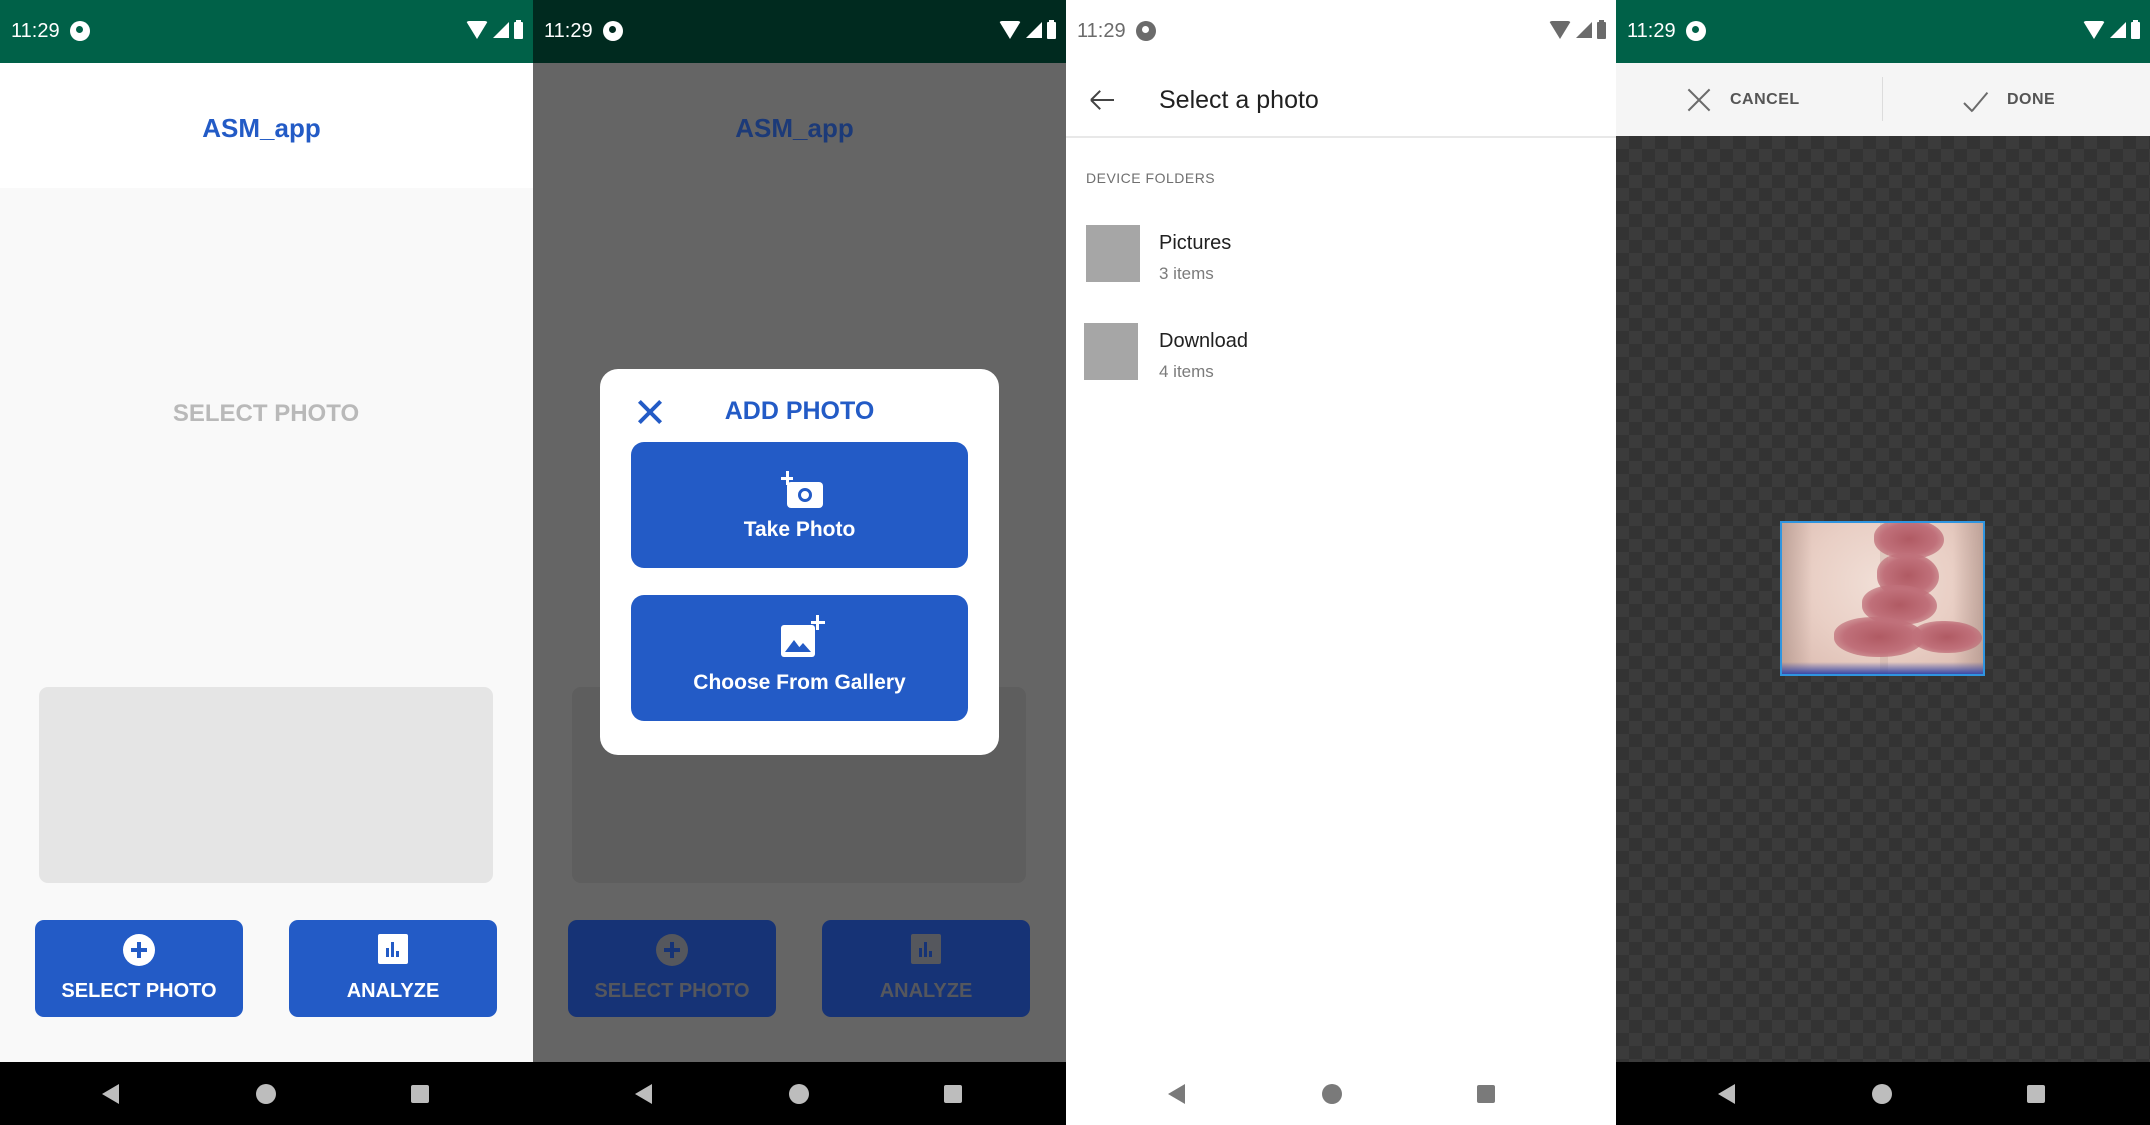 The width and height of the screenshot is (2150, 1125). Describe the element at coordinates (1699, 100) in the screenshot. I see `close-icon` at that location.